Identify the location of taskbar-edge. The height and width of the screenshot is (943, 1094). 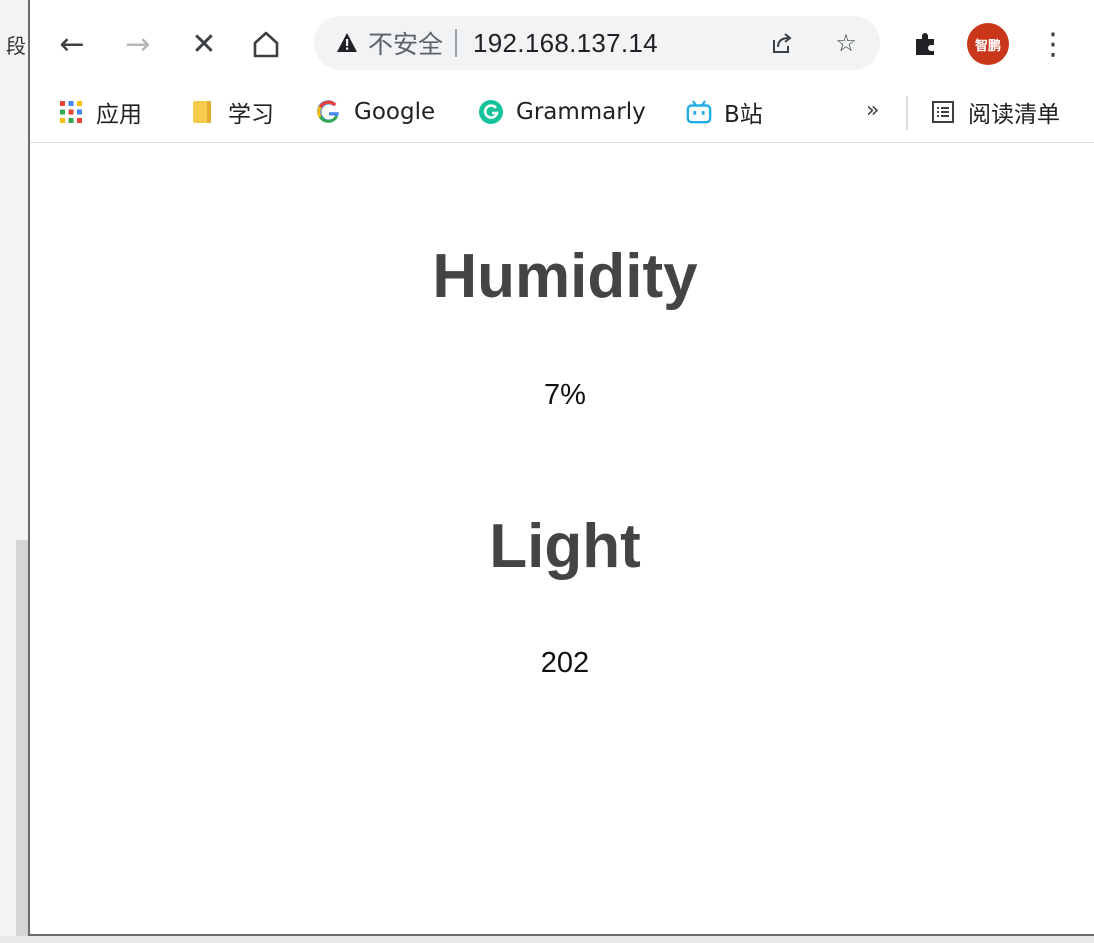
(547, 939).